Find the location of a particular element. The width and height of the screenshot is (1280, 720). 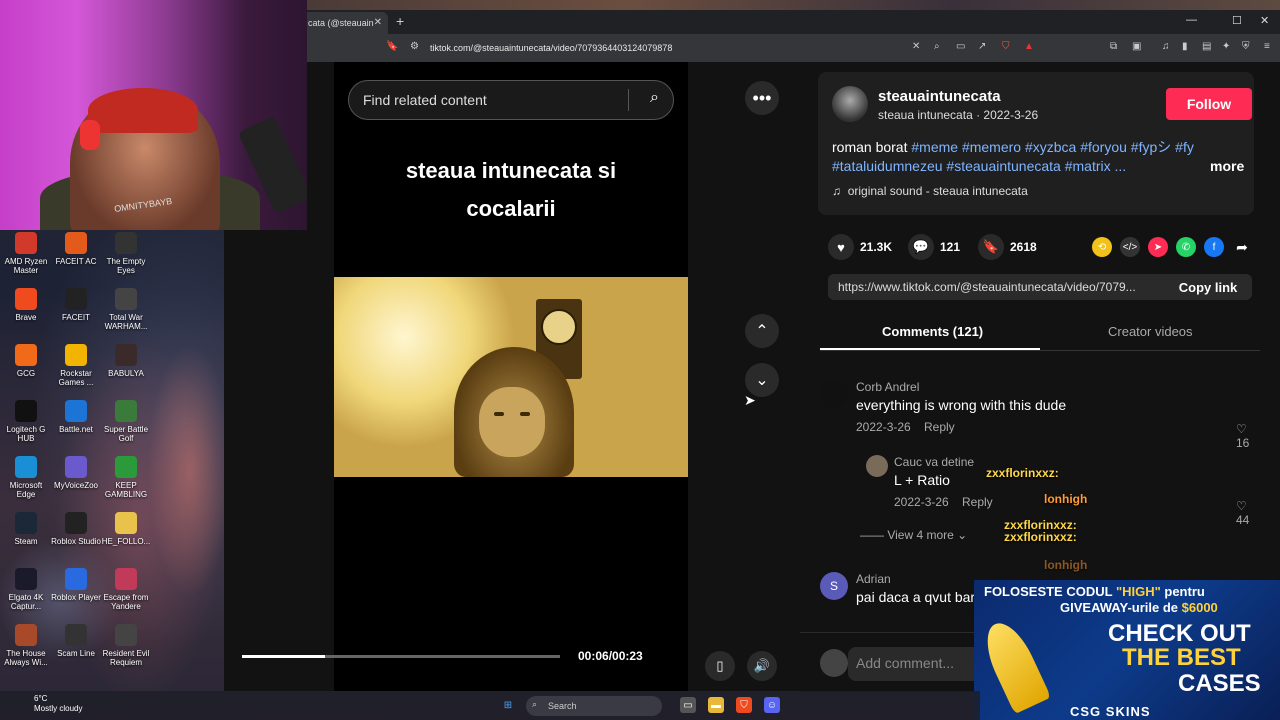

comment-username: Corb Andrel is located at coordinates (887, 387).